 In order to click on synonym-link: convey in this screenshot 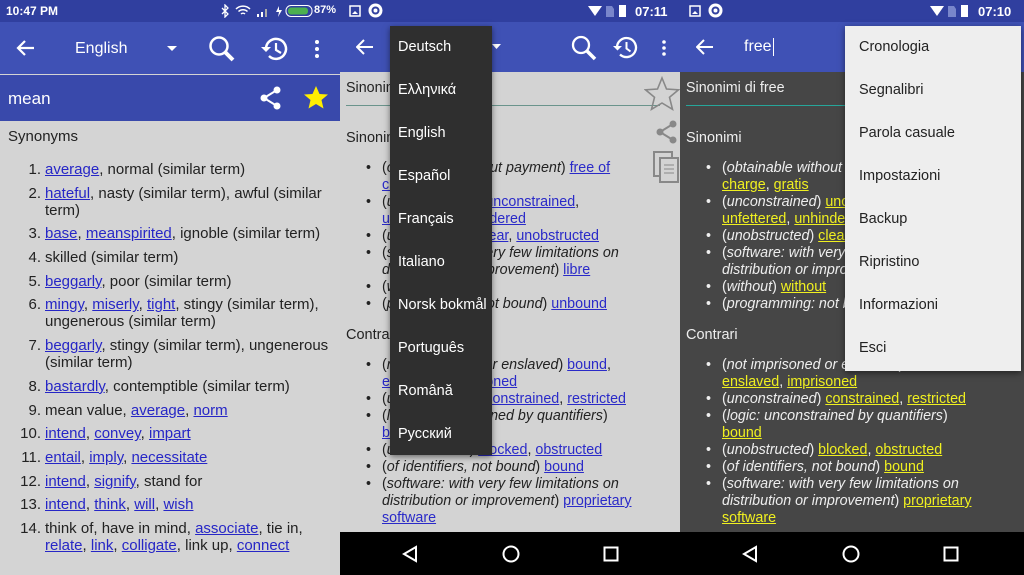, I will do `click(117, 433)`.